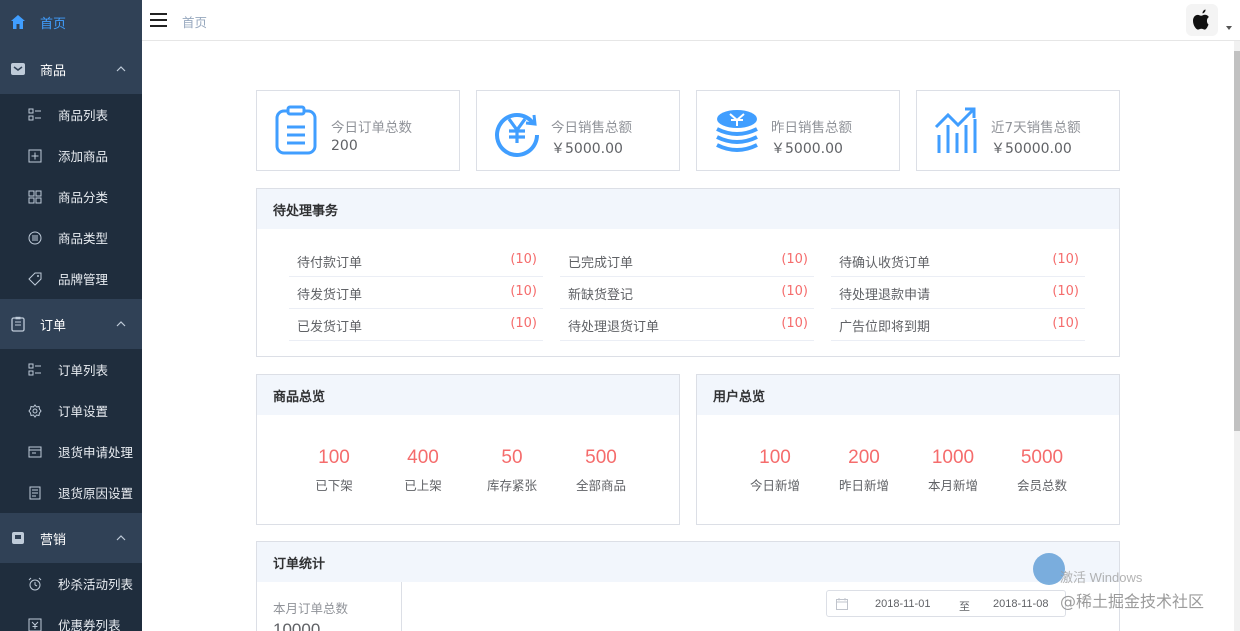  I want to click on task-label: 已完成订单, so click(601, 263).